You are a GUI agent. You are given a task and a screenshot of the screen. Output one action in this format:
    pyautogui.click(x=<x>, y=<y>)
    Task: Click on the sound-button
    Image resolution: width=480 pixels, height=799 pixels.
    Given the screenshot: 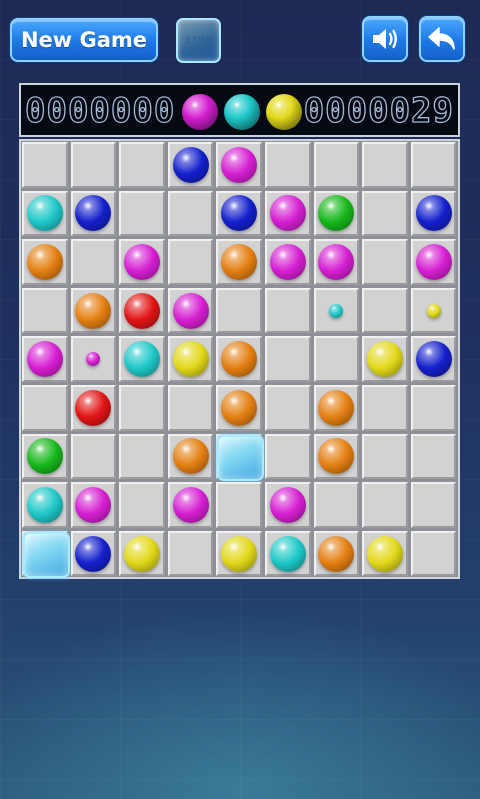 What is the action you would take?
    pyautogui.click(x=385, y=39)
    